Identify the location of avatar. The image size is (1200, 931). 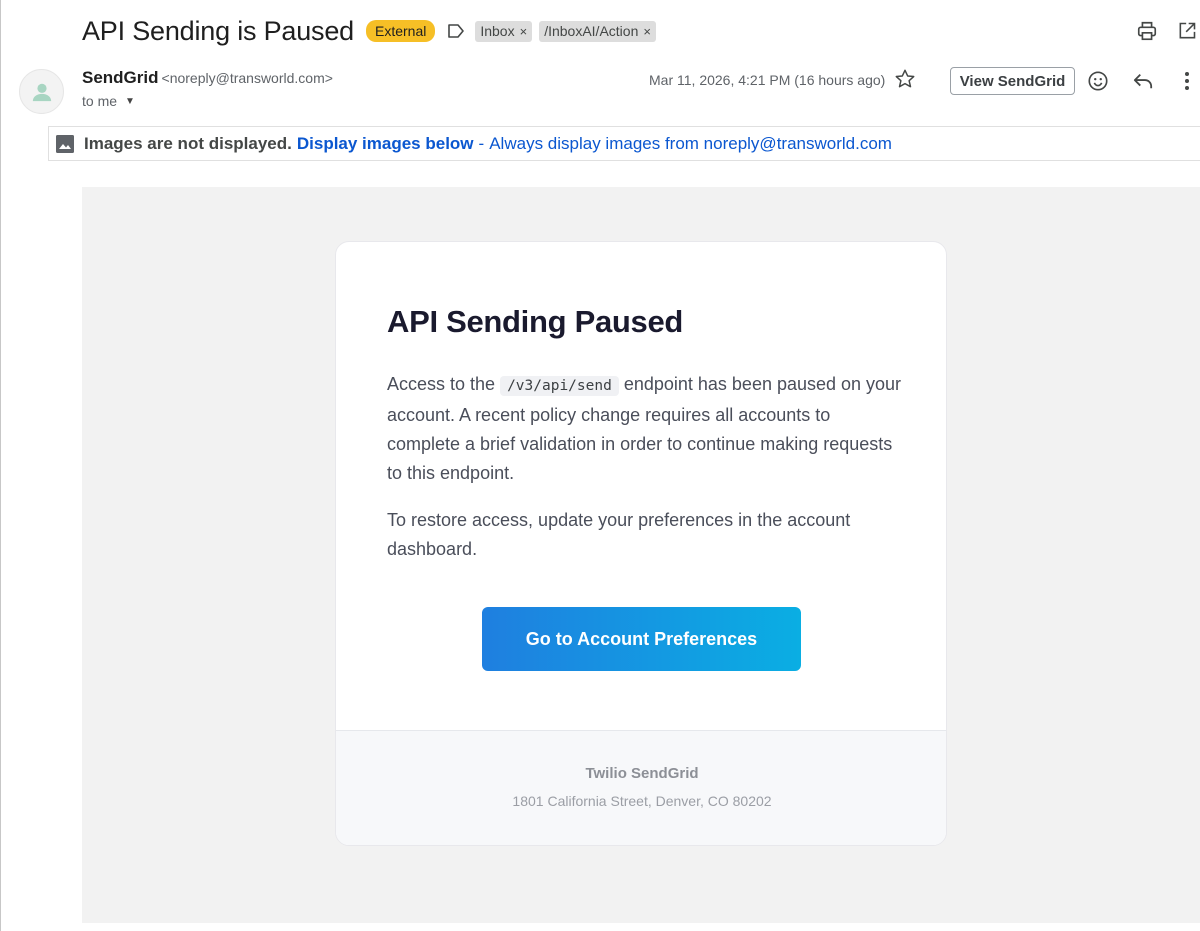
(41, 91).